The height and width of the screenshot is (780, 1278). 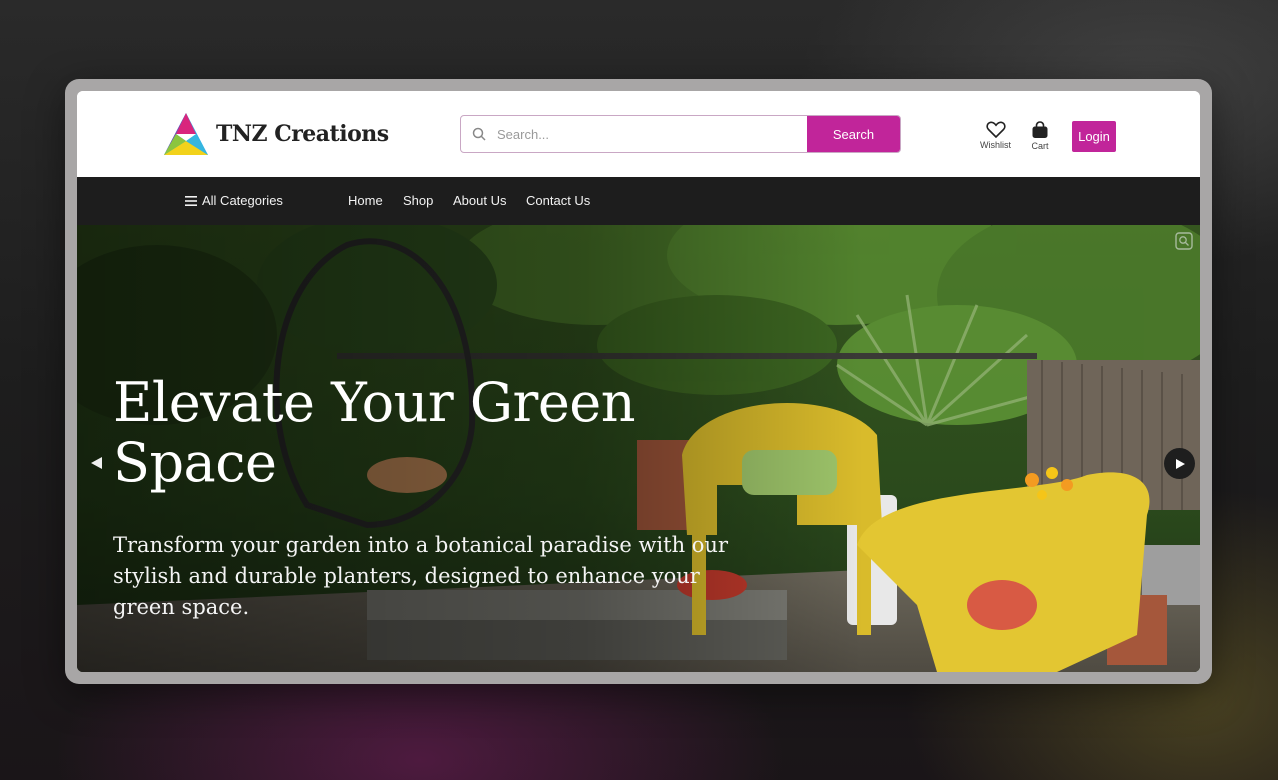 What do you see at coordinates (365, 200) in the screenshot?
I see `nav-link-home: Home` at bounding box center [365, 200].